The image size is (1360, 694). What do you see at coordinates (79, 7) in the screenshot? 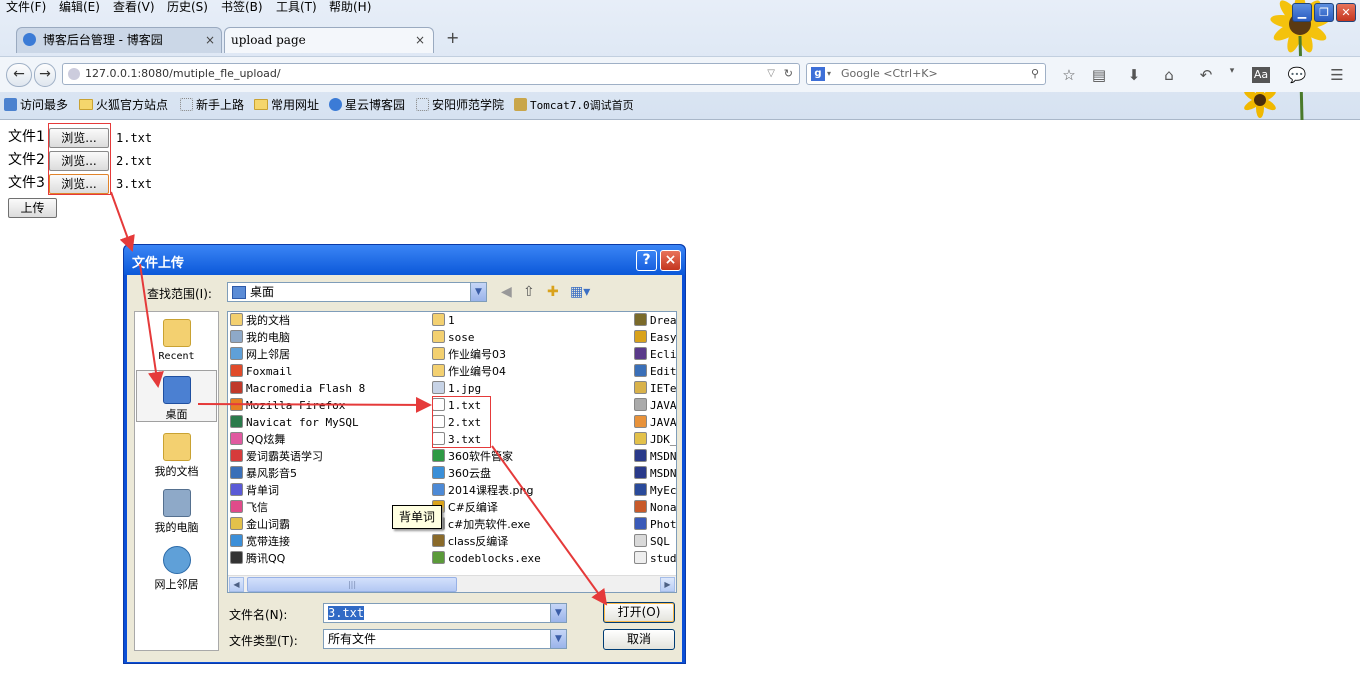
I see `menu-edit: 编辑(E)` at bounding box center [79, 7].